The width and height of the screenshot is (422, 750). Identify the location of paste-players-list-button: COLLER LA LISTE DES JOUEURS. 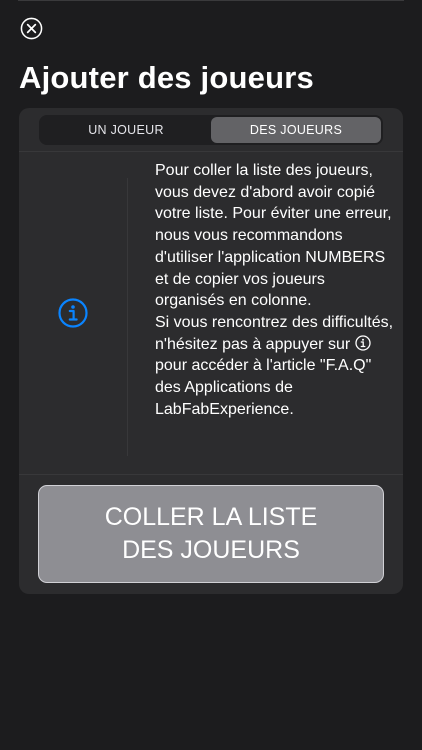
(211, 534).